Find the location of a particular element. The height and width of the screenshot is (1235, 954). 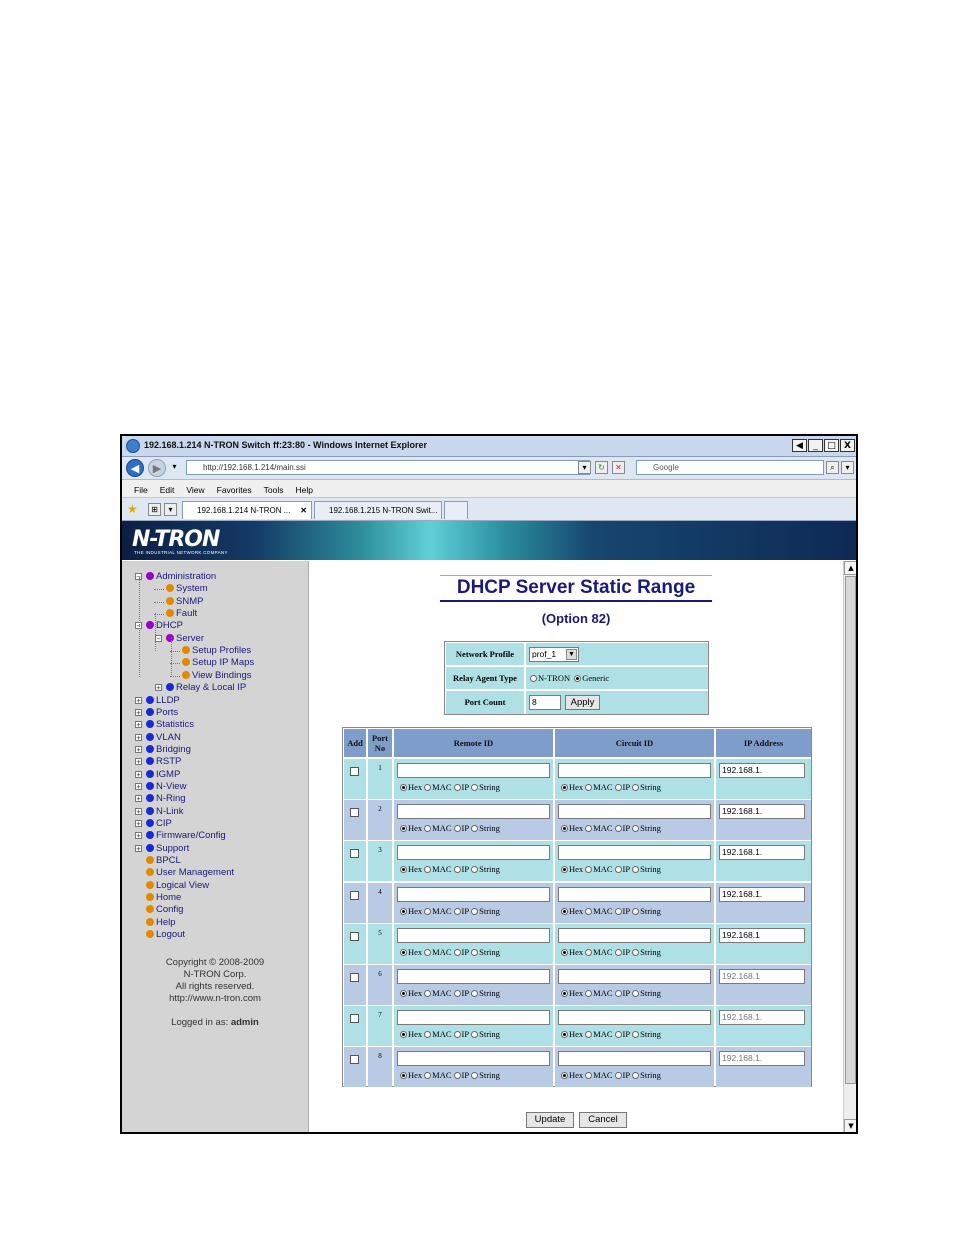

menu-help: Help is located at coordinates (303, 490).